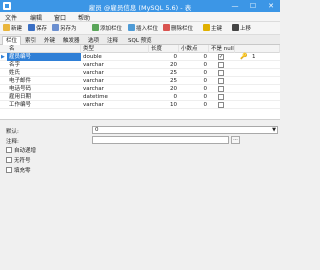 Image resolution: width=320 pixels, height=270 pixels. Describe the element at coordinates (115, 57) in the screenshot. I see `field-type-cell: double` at that location.